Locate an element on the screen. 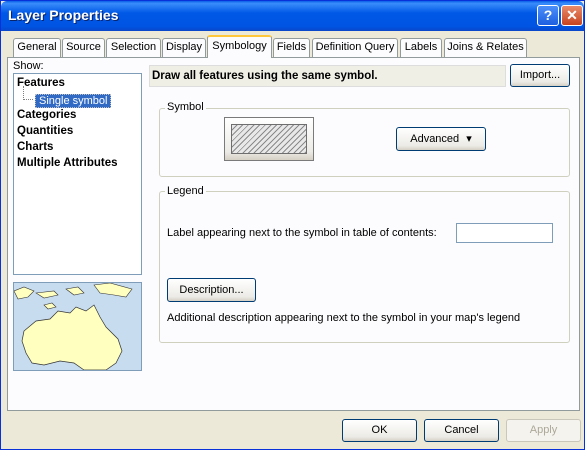 Image resolution: width=585 pixels, height=450 pixels. symbol-group-title: Symbol is located at coordinates (185, 107).